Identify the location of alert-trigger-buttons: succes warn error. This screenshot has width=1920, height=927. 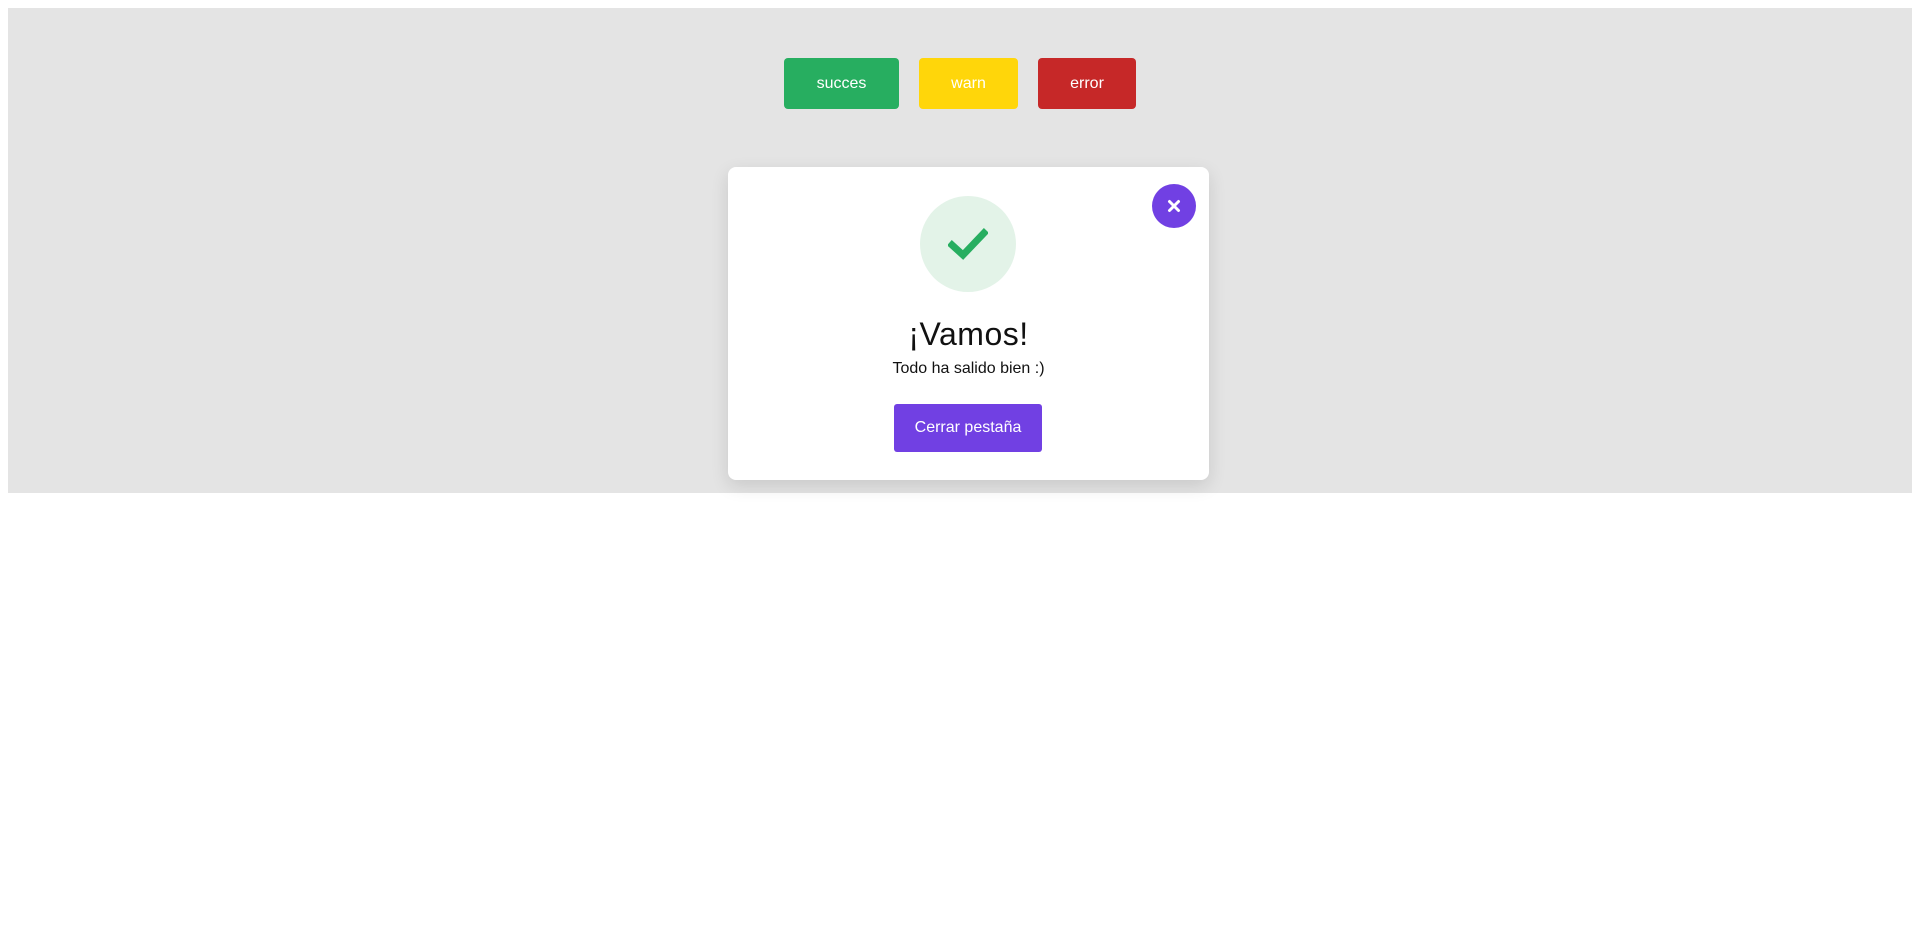
(960, 83).